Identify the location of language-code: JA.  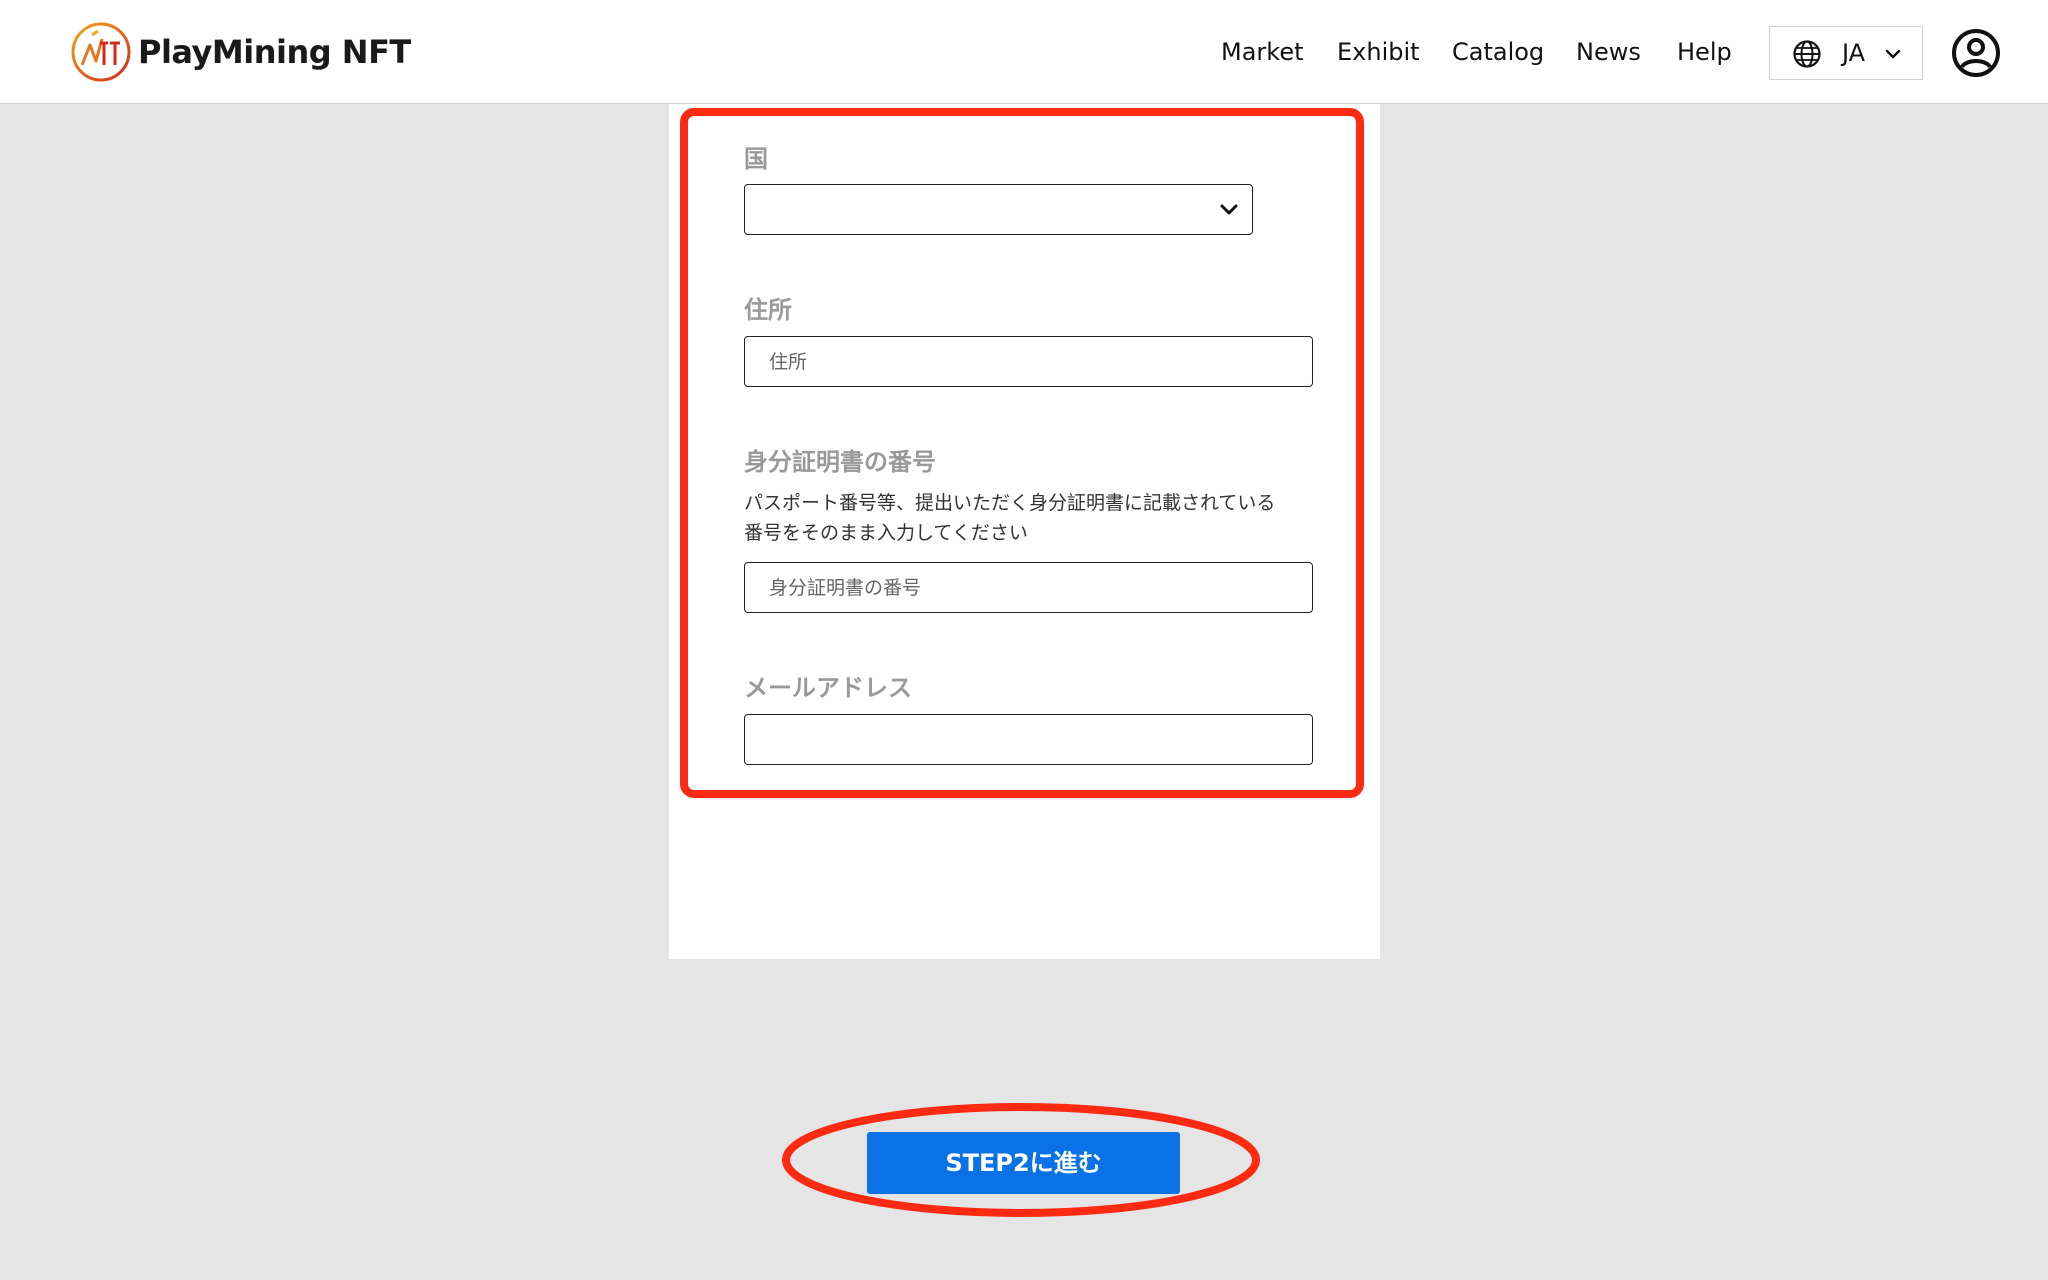
(1854, 53).